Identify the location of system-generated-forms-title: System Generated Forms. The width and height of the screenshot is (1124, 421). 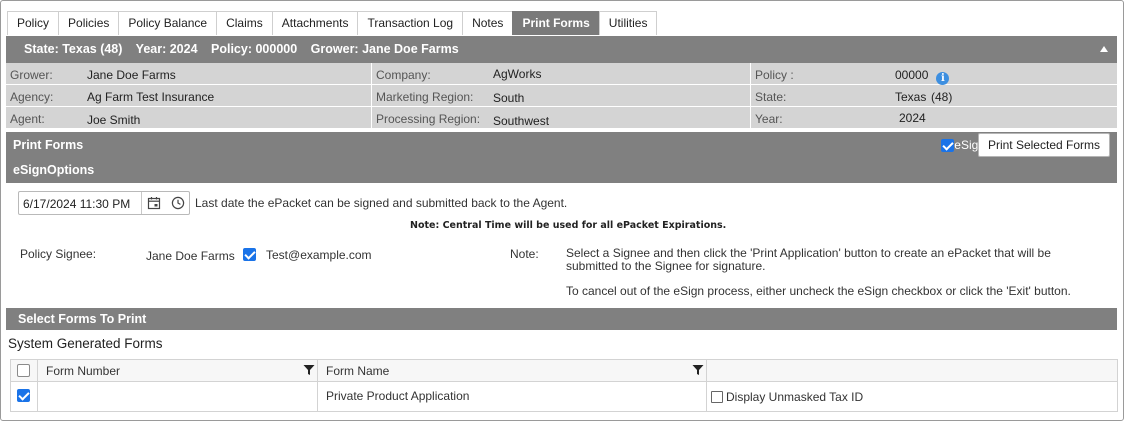
(85, 343).